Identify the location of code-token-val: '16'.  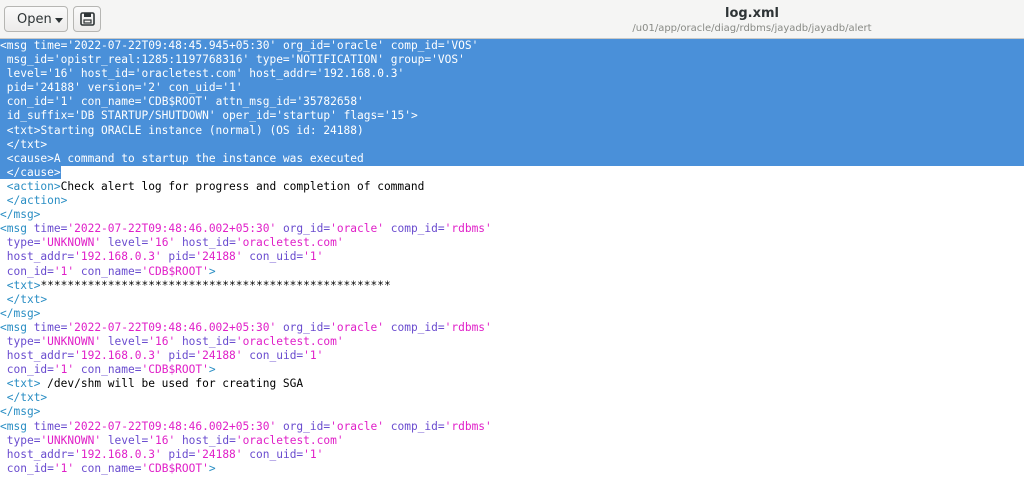
(162, 440).